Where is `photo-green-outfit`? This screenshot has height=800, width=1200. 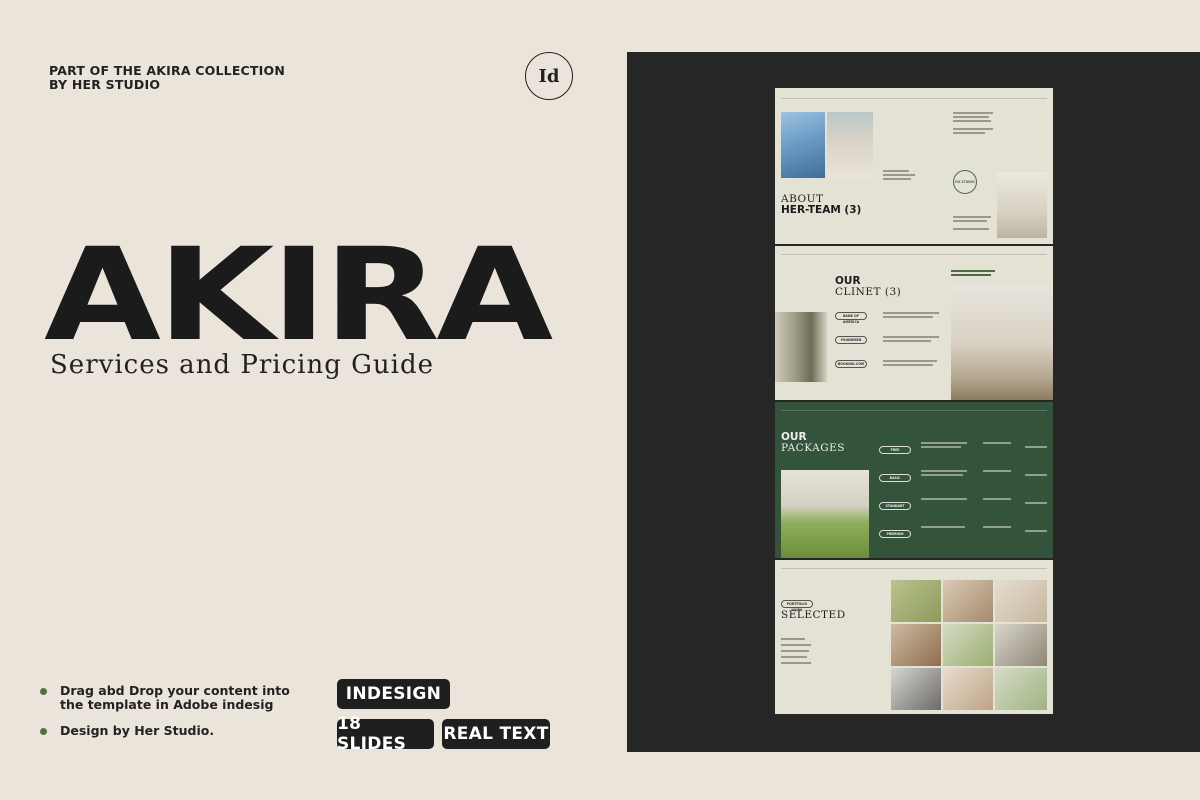
photo-green-outfit is located at coordinates (825, 514).